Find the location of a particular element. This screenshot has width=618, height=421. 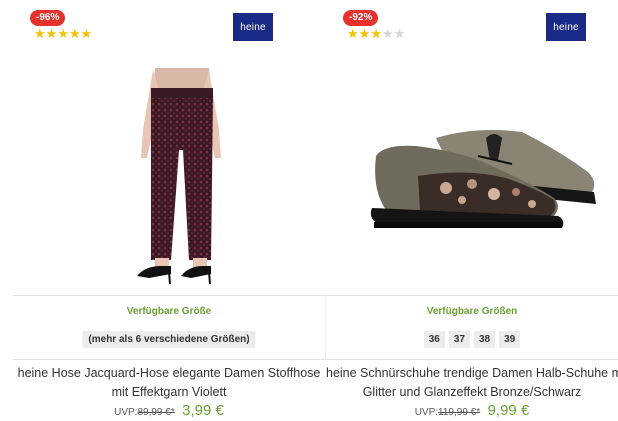

price-block: UVP:89,99 €* 3,99 € is located at coordinates (169, 411).